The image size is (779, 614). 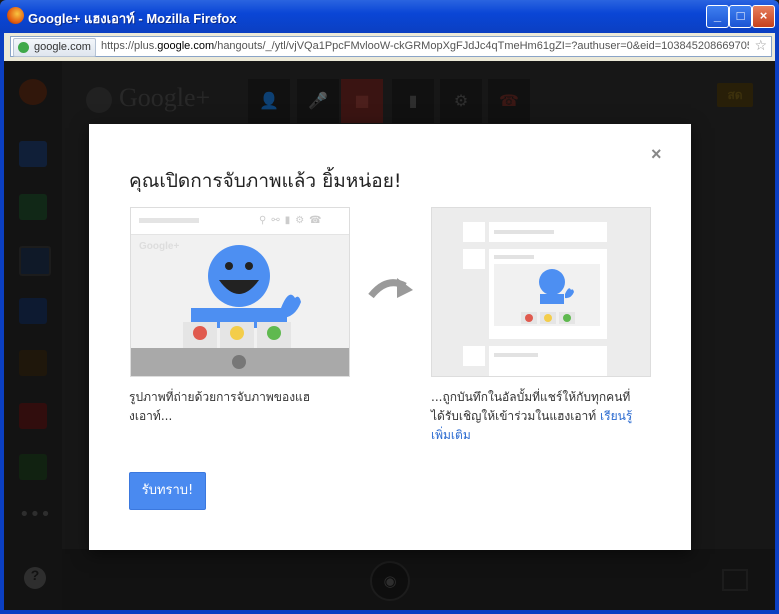 What do you see at coordinates (516, 416) in the screenshot?
I see `right-caption-text: ได้รับเชิญให้เข้าร่วมในแฮงเอาท์` at bounding box center [516, 416].